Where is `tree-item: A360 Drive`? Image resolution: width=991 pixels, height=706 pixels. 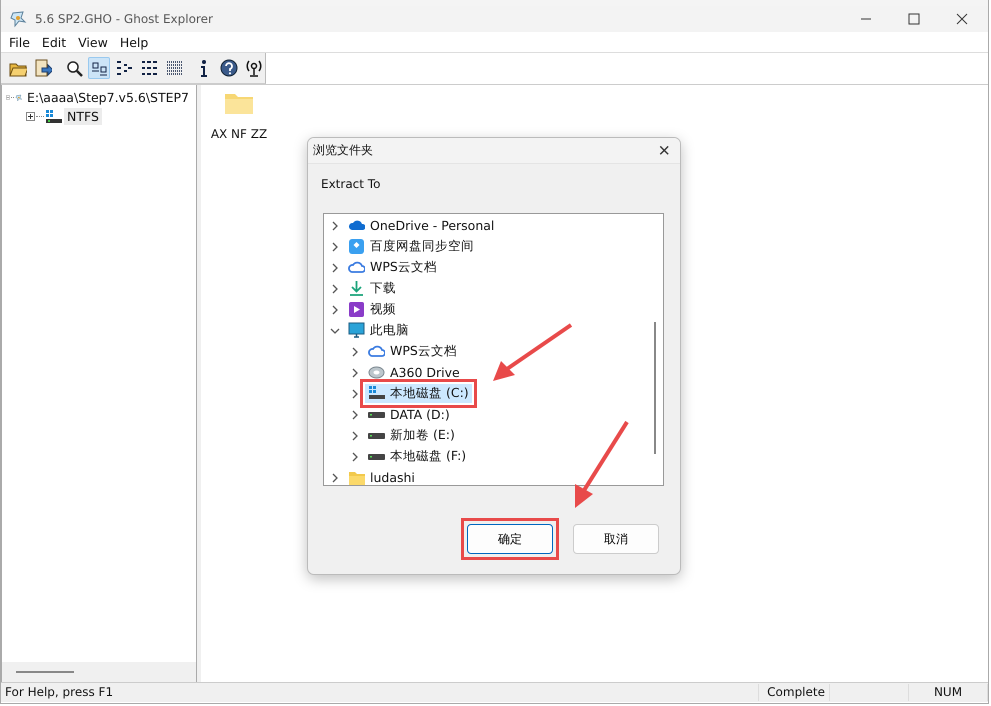 tree-item: A360 Drive is located at coordinates (414, 372).